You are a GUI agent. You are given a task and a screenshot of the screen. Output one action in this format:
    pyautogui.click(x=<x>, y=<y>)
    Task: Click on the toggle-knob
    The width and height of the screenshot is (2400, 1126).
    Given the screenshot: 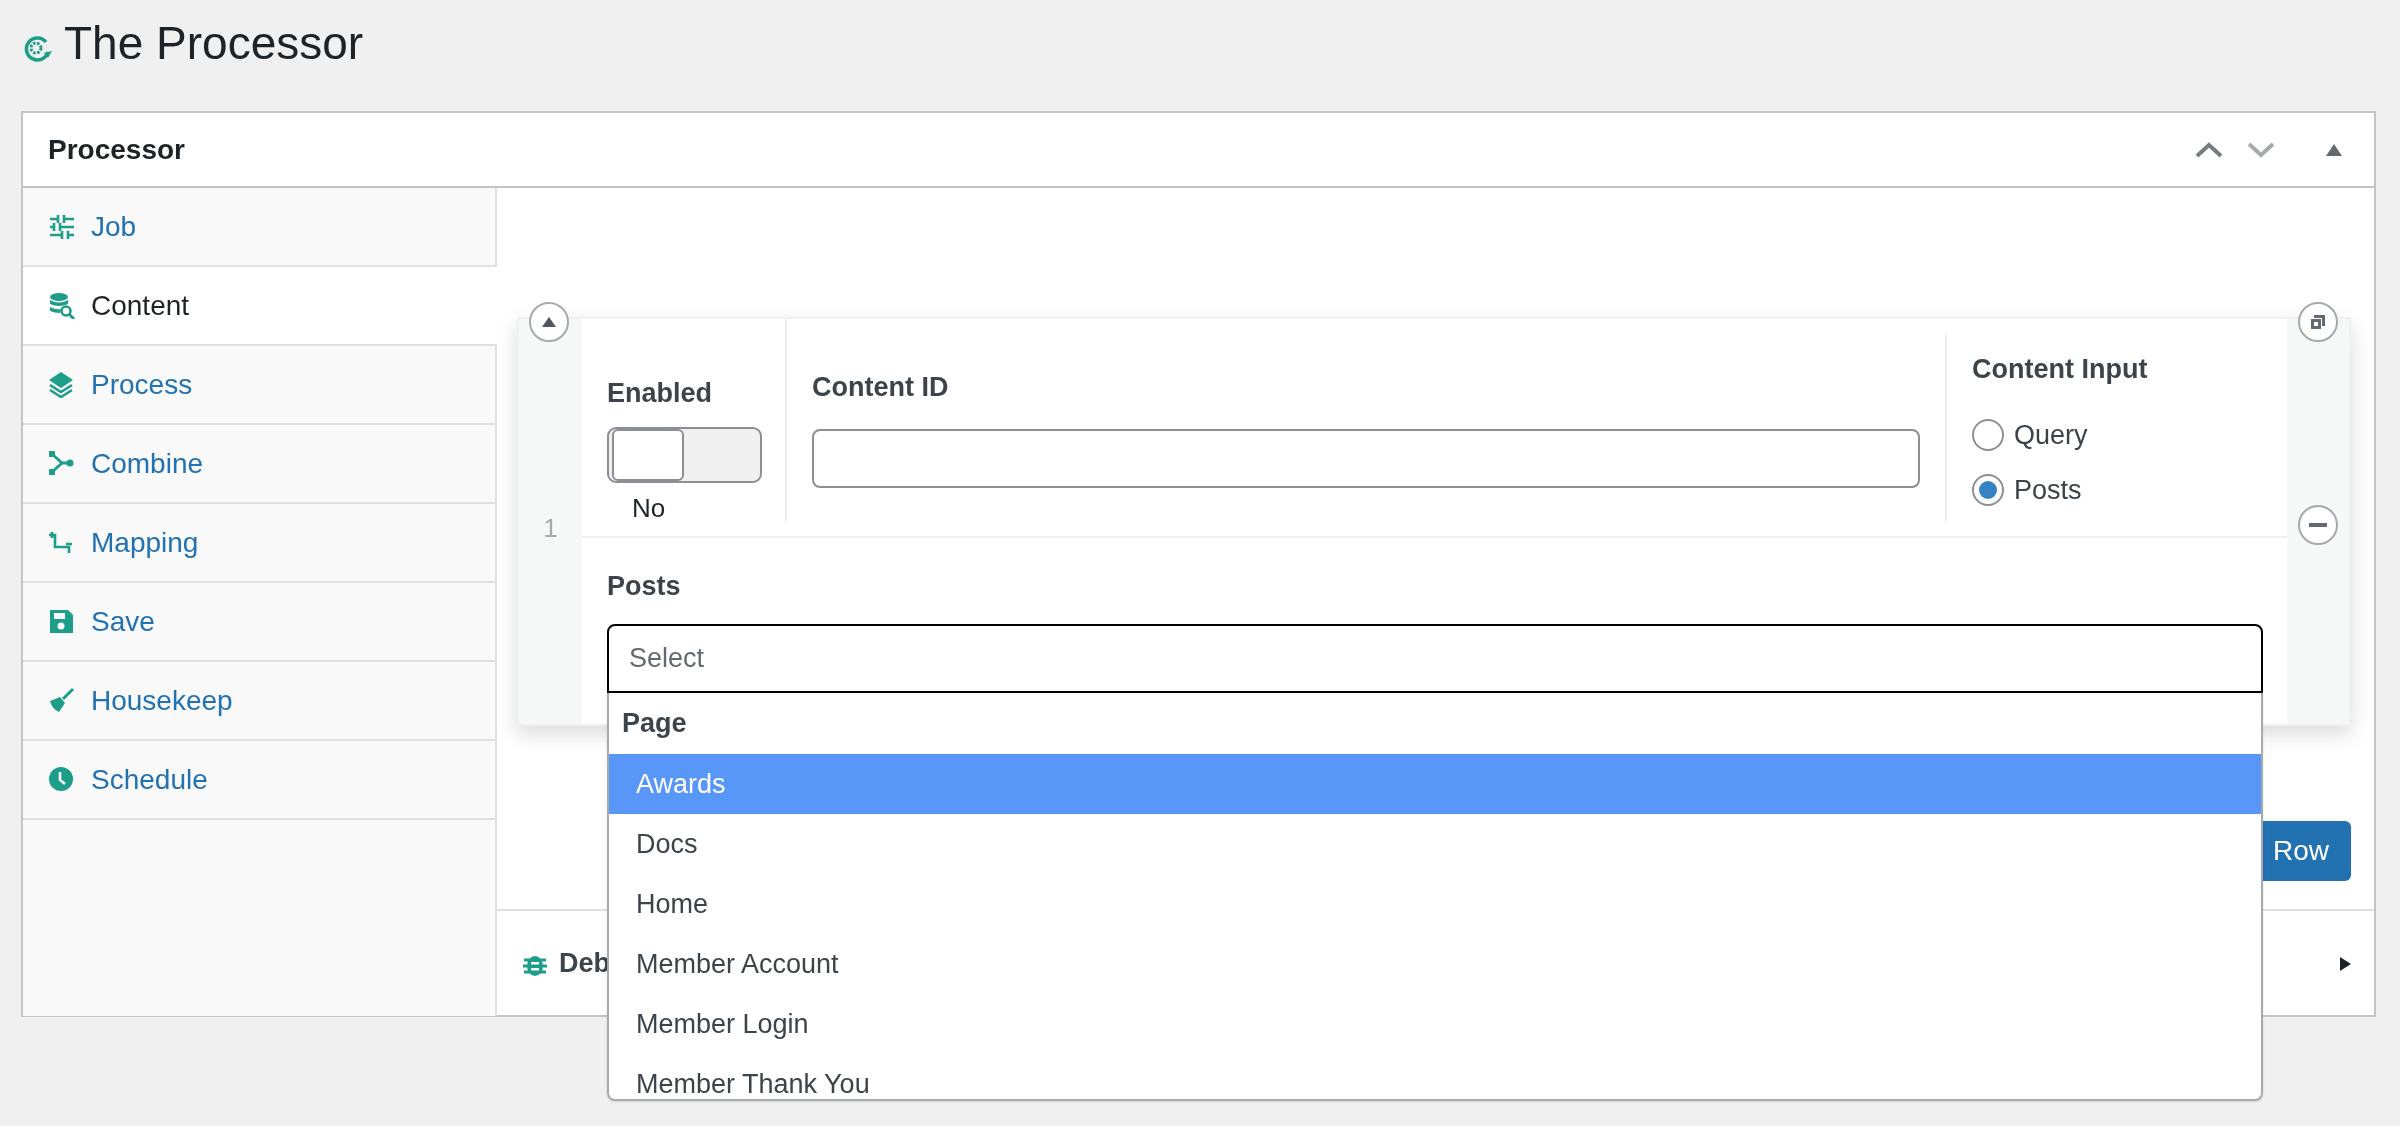 What is the action you would take?
    pyautogui.click(x=648, y=455)
    